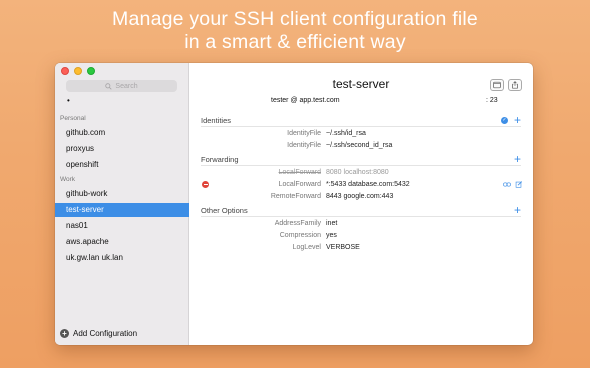  I want to click on close-window-button, so click(65, 71).